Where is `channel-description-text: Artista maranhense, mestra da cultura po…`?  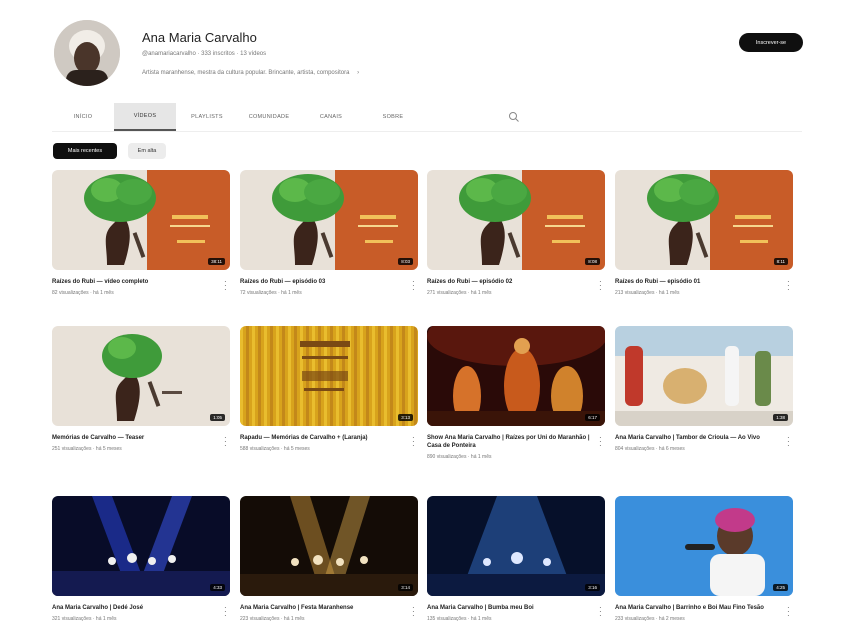 channel-description-text: Artista maranhense, mestra da cultura po… is located at coordinates (246, 73).